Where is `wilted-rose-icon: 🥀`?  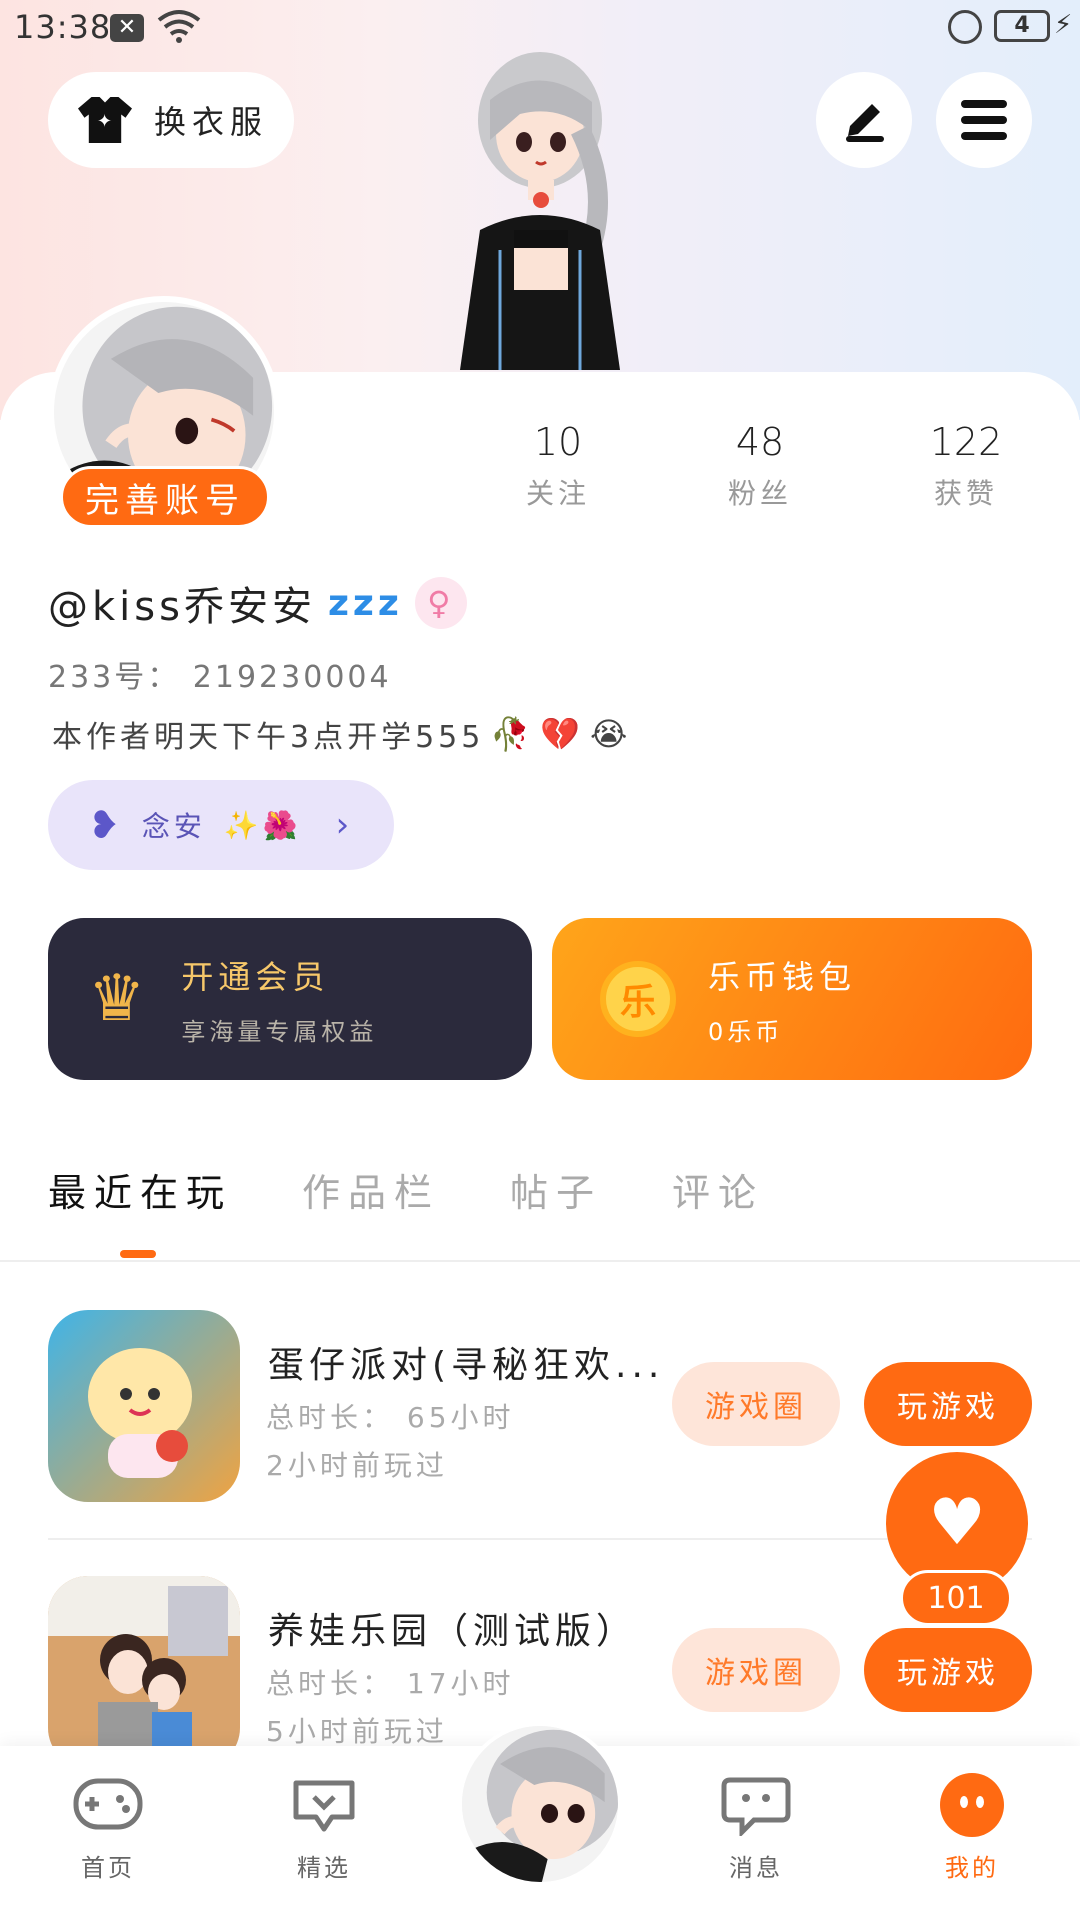
wilted-rose-icon: 🥀 is located at coordinates (512, 734).